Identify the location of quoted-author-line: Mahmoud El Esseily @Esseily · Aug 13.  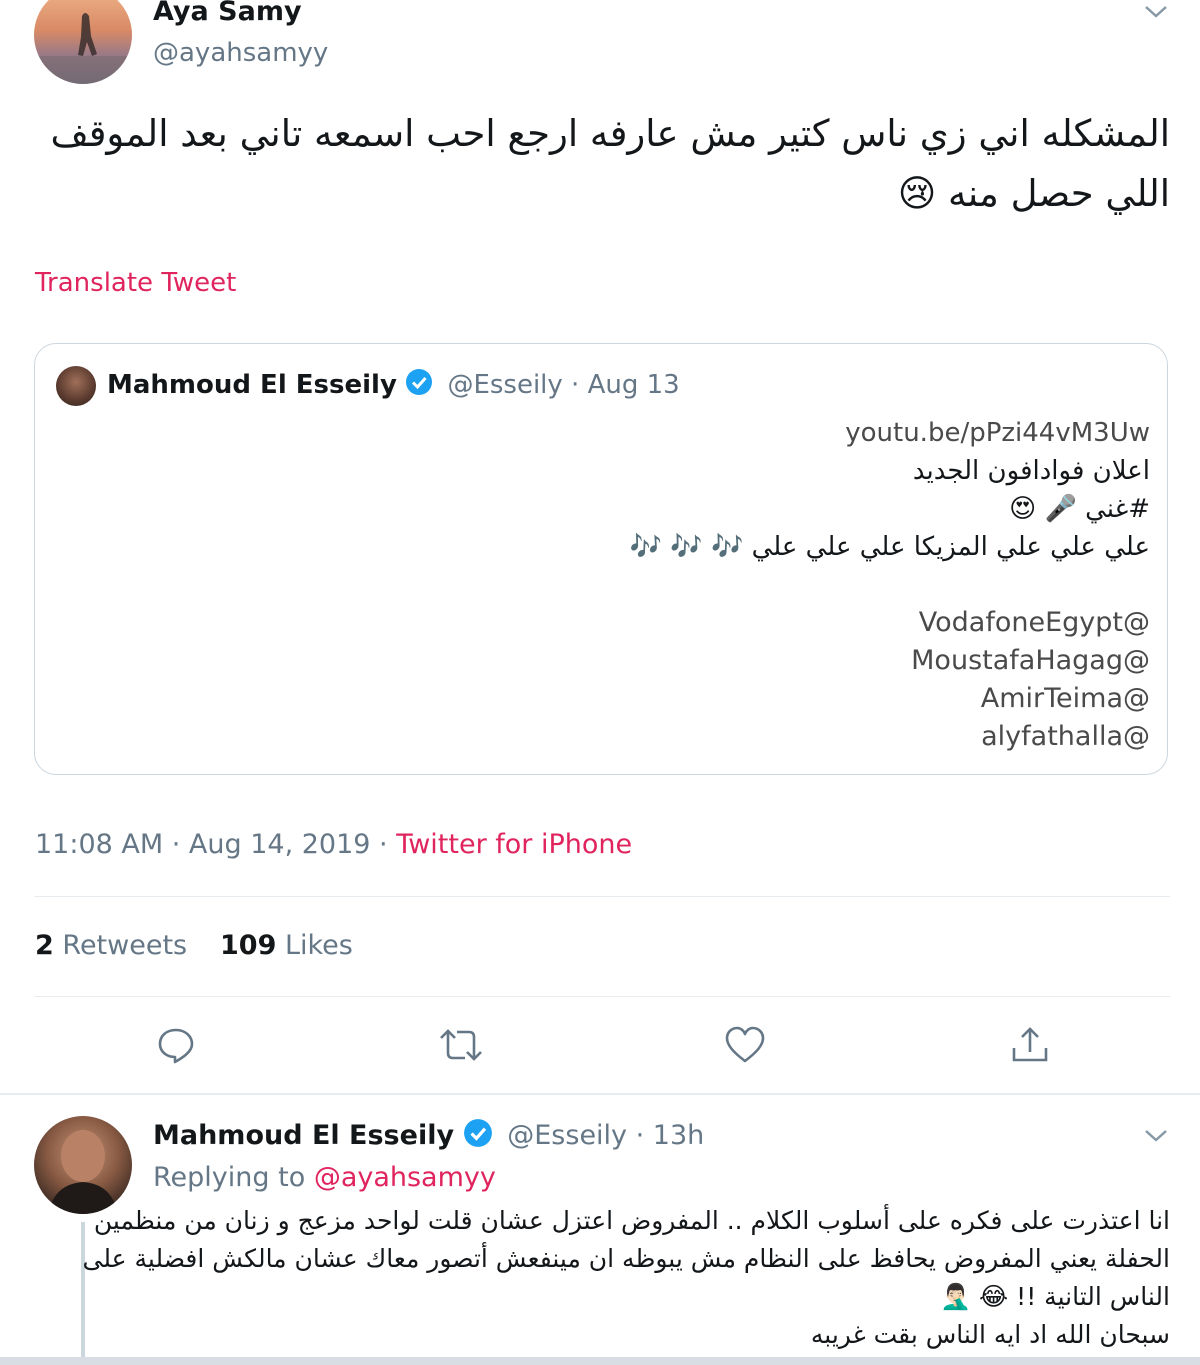
(393, 385).